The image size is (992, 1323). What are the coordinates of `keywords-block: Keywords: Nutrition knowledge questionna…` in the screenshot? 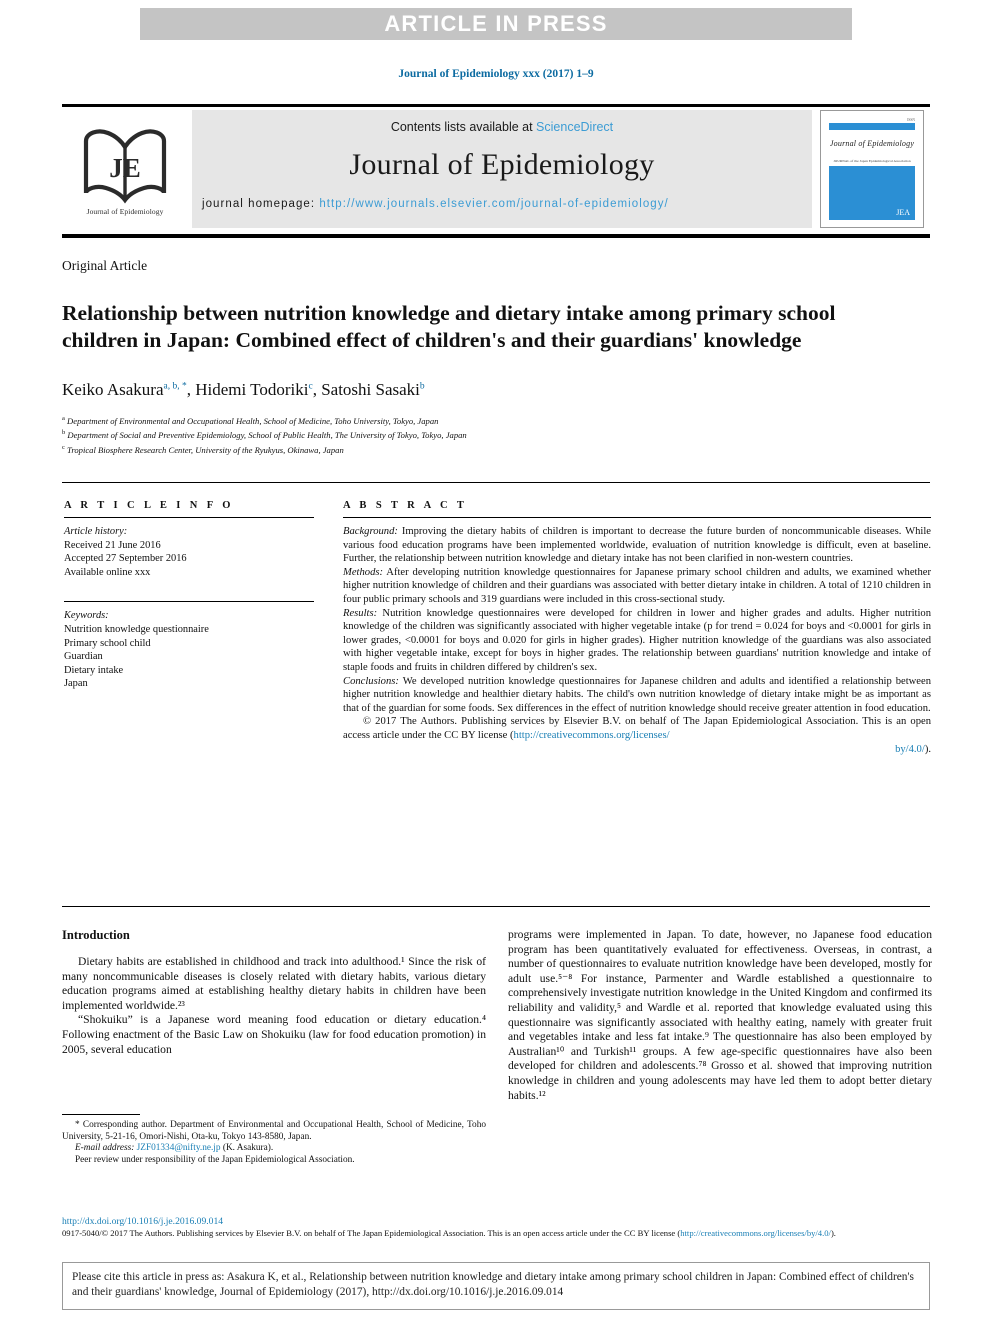 It's located at (189, 646).